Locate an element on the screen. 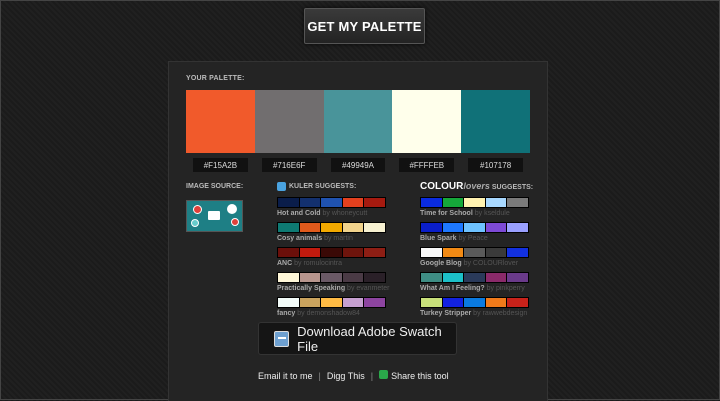 This screenshot has width=720, height=401. share-link: Share this tool is located at coordinates (414, 375).